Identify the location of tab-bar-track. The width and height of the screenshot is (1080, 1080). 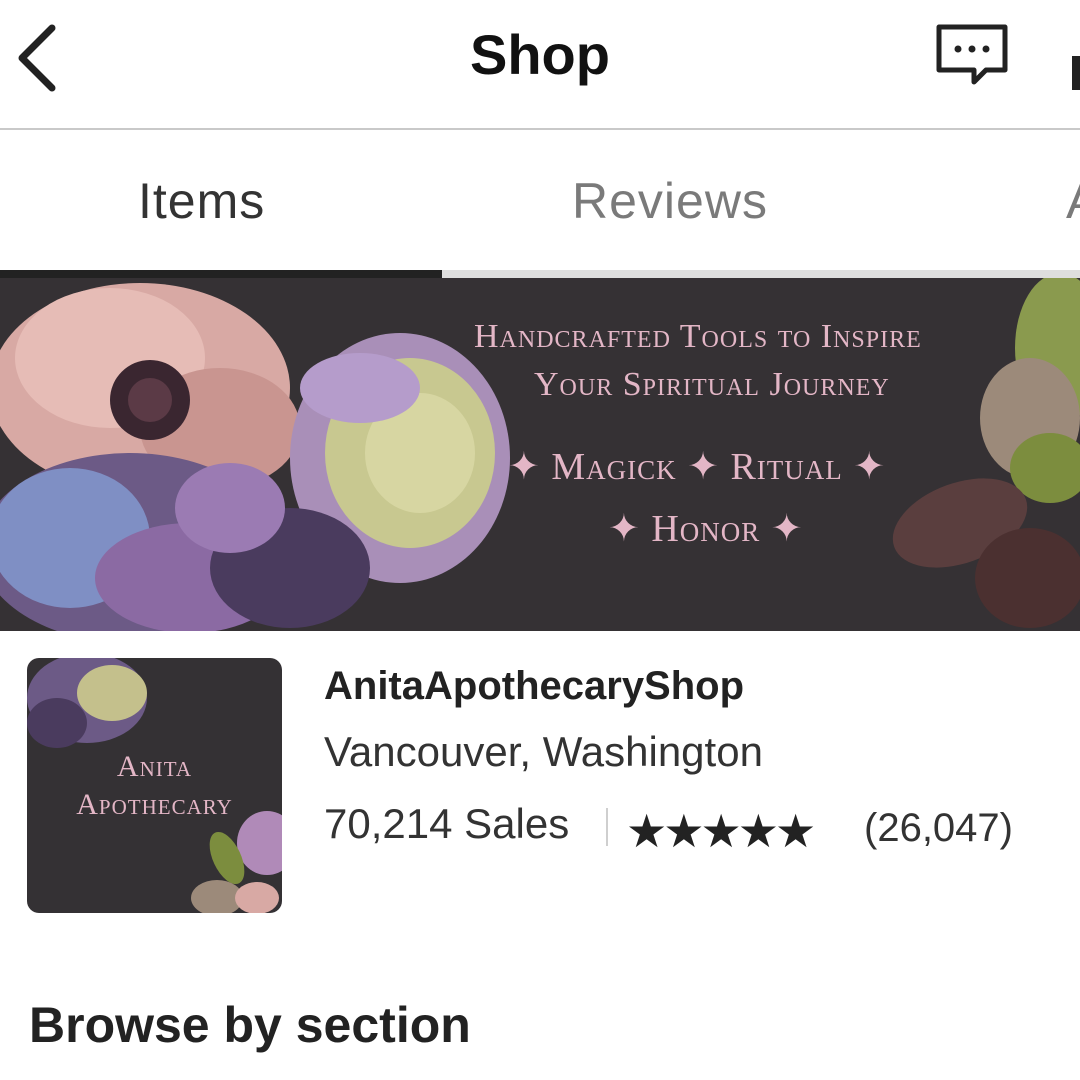
(761, 274).